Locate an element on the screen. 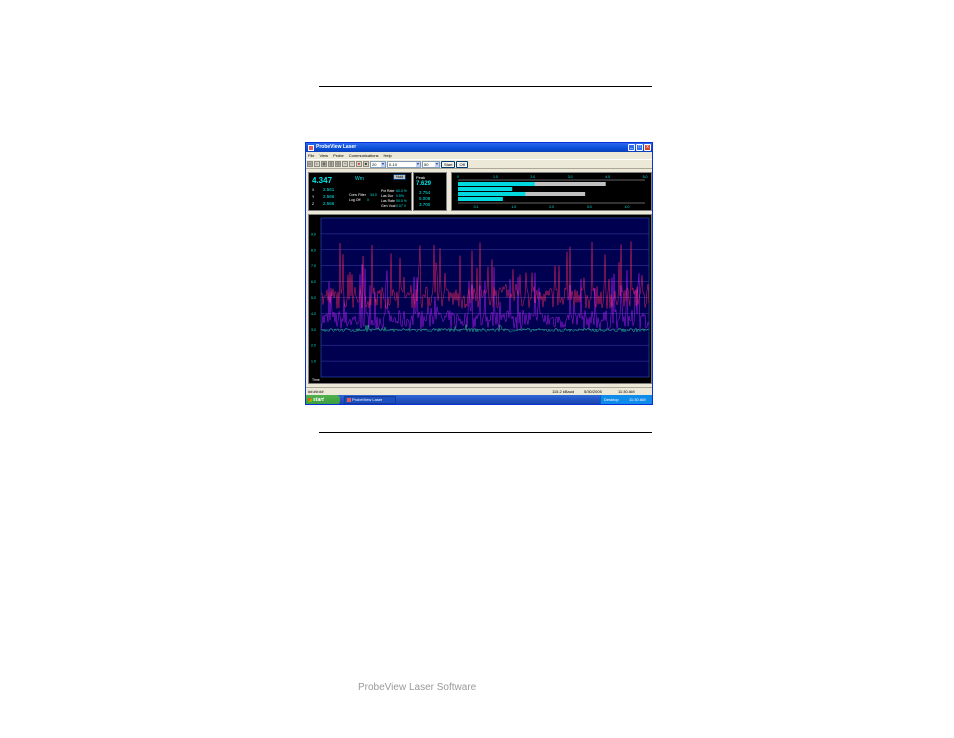 The image size is (954, 738). status-bar: ##:##:## 115.2 kBaud 5/30/2005 11:30 AM is located at coordinates (479, 391).